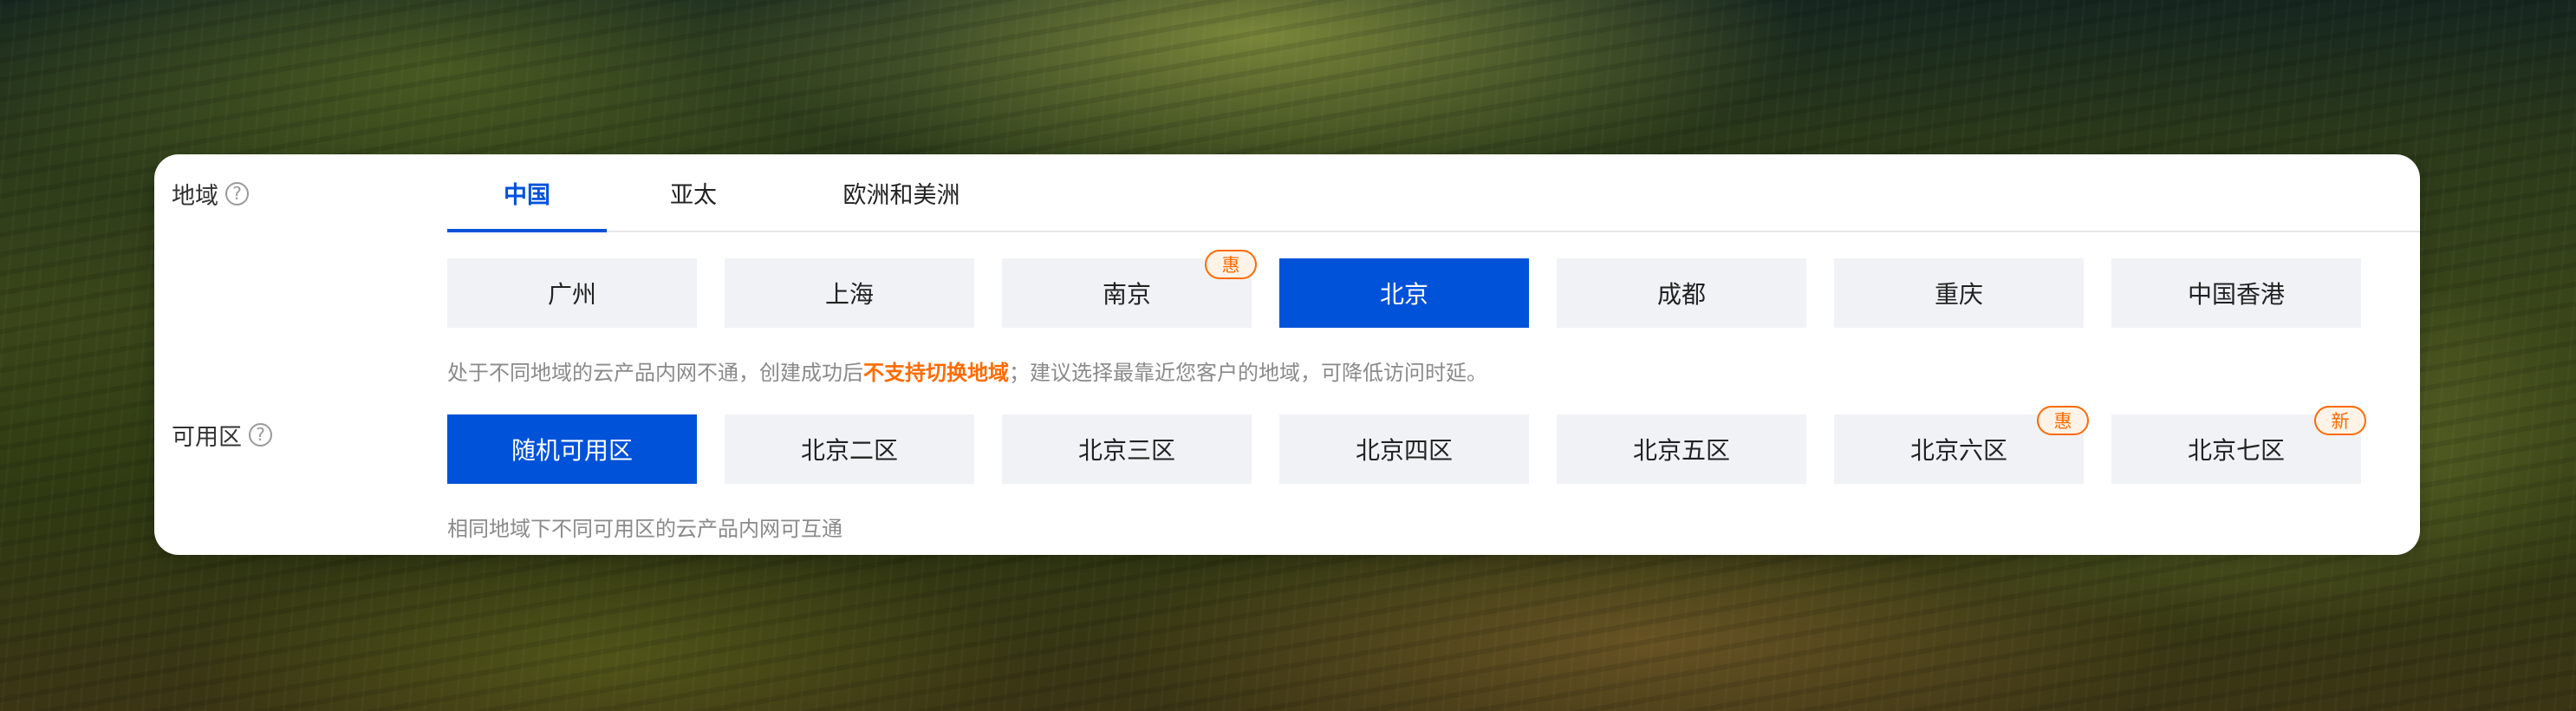  Describe the element at coordinates (1681, 449) in the screenshot. I see `zone-option-beijing-5: 北京五区` at that location.